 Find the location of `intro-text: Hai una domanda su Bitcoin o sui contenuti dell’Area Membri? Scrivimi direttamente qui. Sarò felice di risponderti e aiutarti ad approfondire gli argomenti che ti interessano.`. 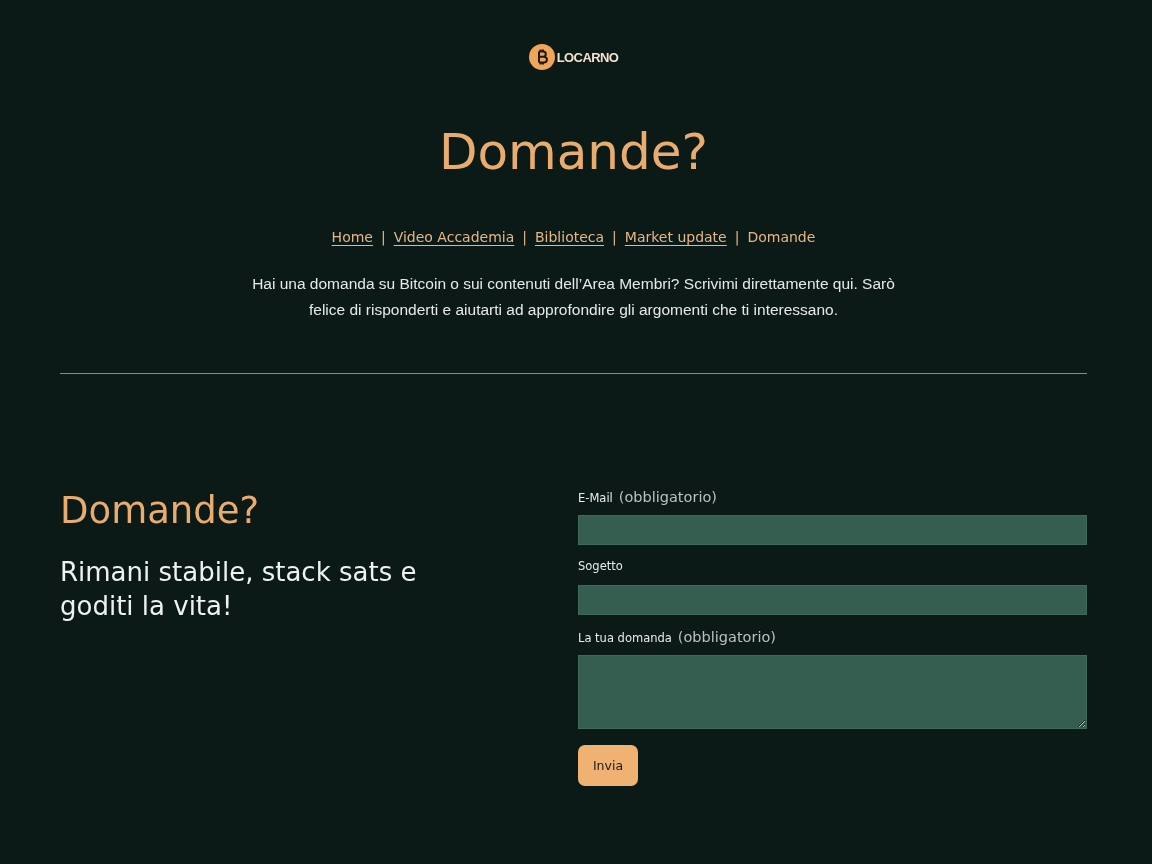

intro-text: Hai una domanda su Bitcoin o sui contenuti dell’Area Membri? Scrivimi direttamente qui. Sarò felice di risponderti e aiutarti ad approfondire gli argomenti che ti interessano. is located at coordinates (573, 297).